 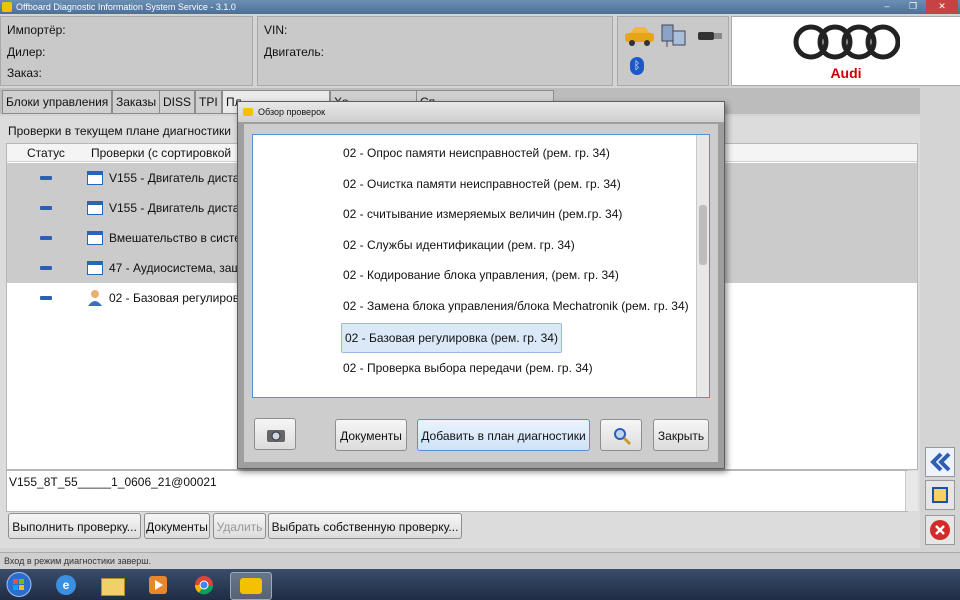 What do you see at coordinates (36, 30) in the screenshot?
I see `importer-label: Импортёр:` at bounding box center [36, 30].